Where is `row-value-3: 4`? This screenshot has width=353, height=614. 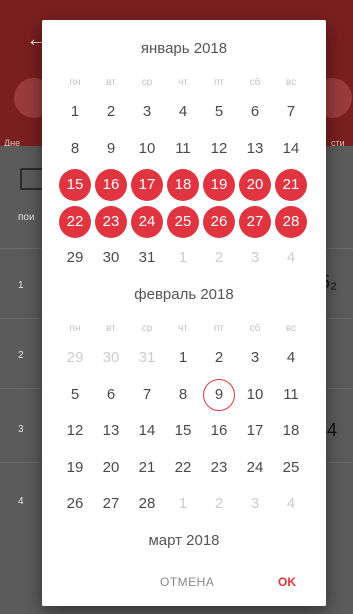
row-value-3: 4 is located at coordinates (331, 430).